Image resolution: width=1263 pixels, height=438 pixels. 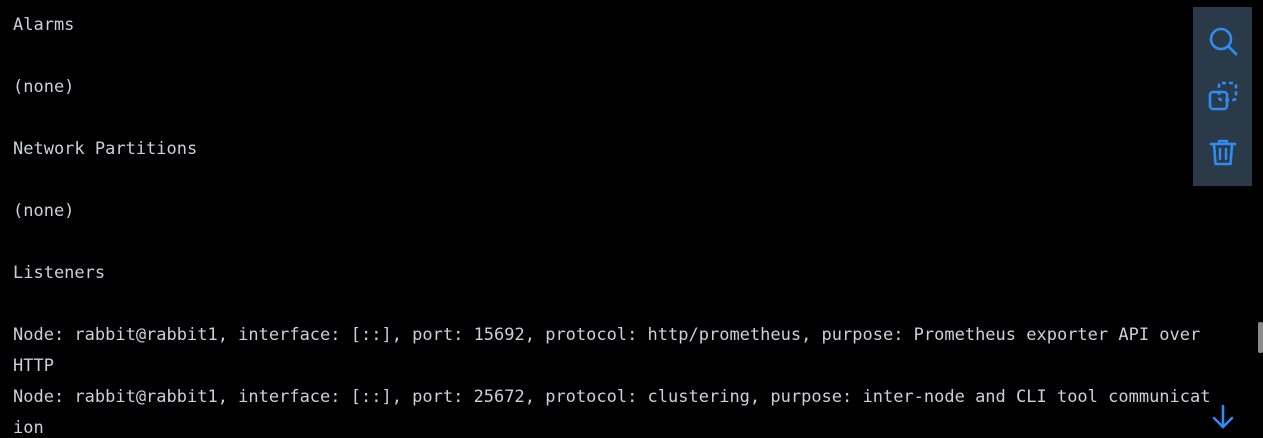 What do you see at coordinates (1260, 219) in the screenshot?
I see `scrollbar-track` at bounding box center [1260, 219].